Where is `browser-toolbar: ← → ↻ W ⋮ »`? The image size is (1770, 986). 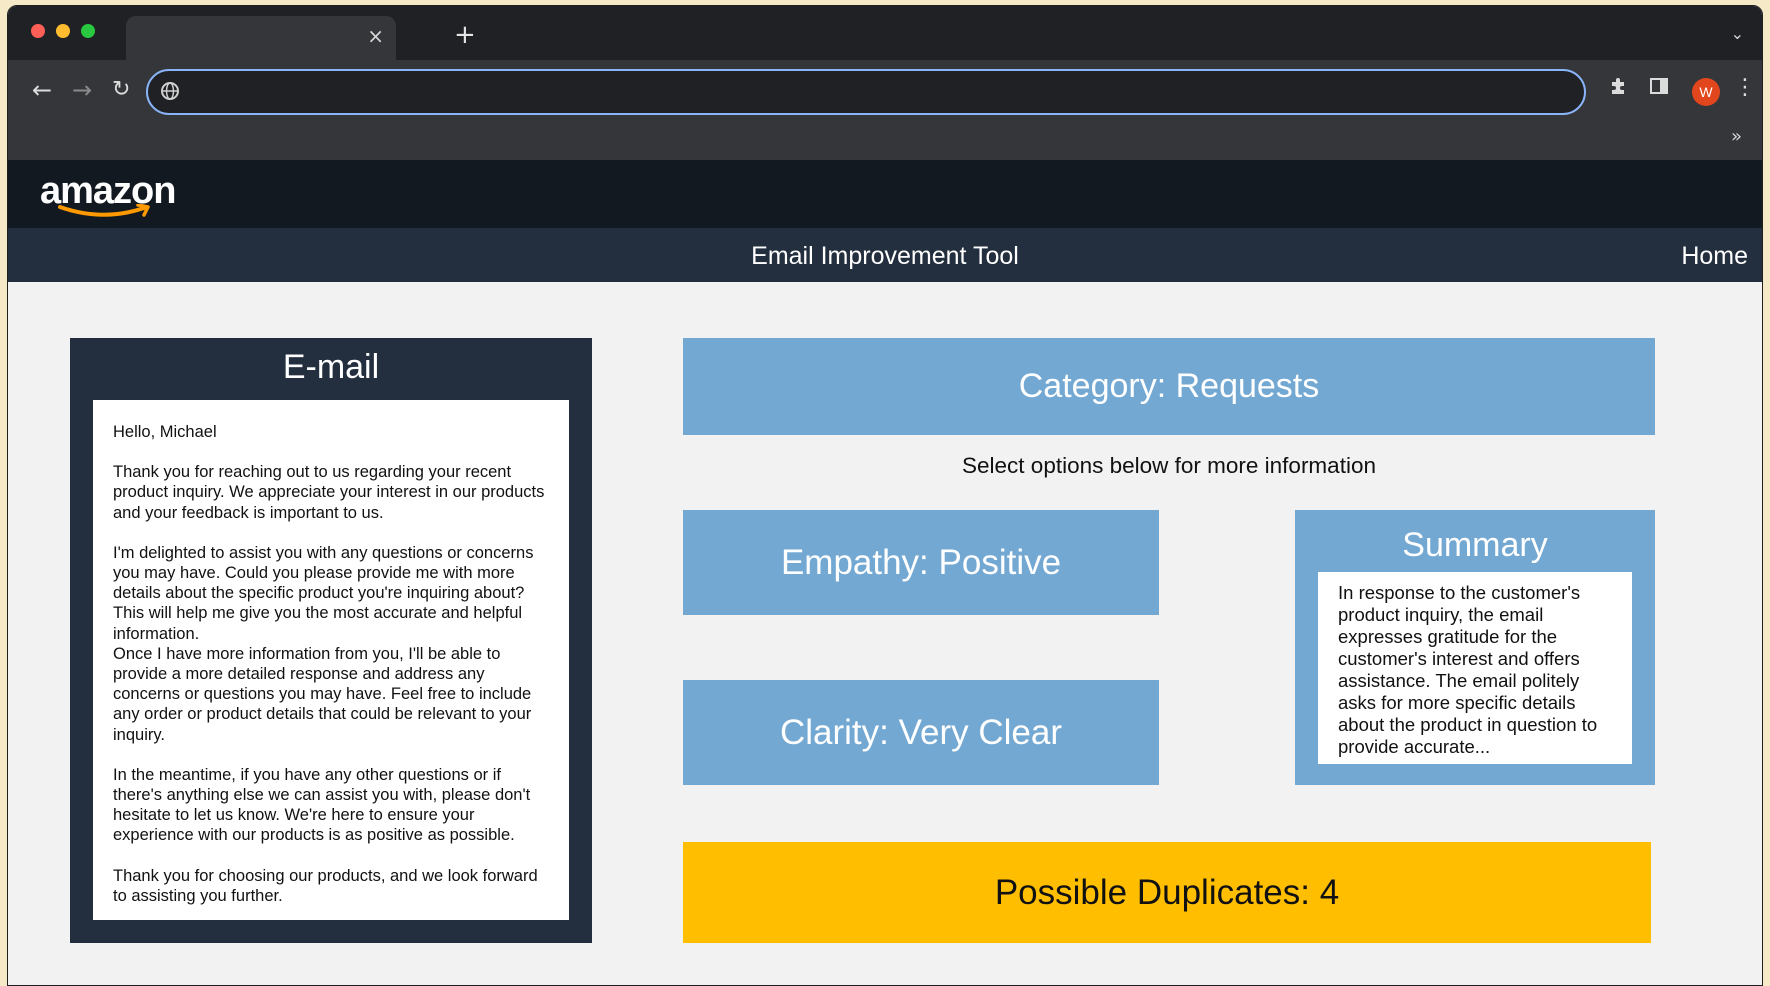
browser-toolbar: ← → ↻ W ⋮ » is located at coordinates (885, 110).